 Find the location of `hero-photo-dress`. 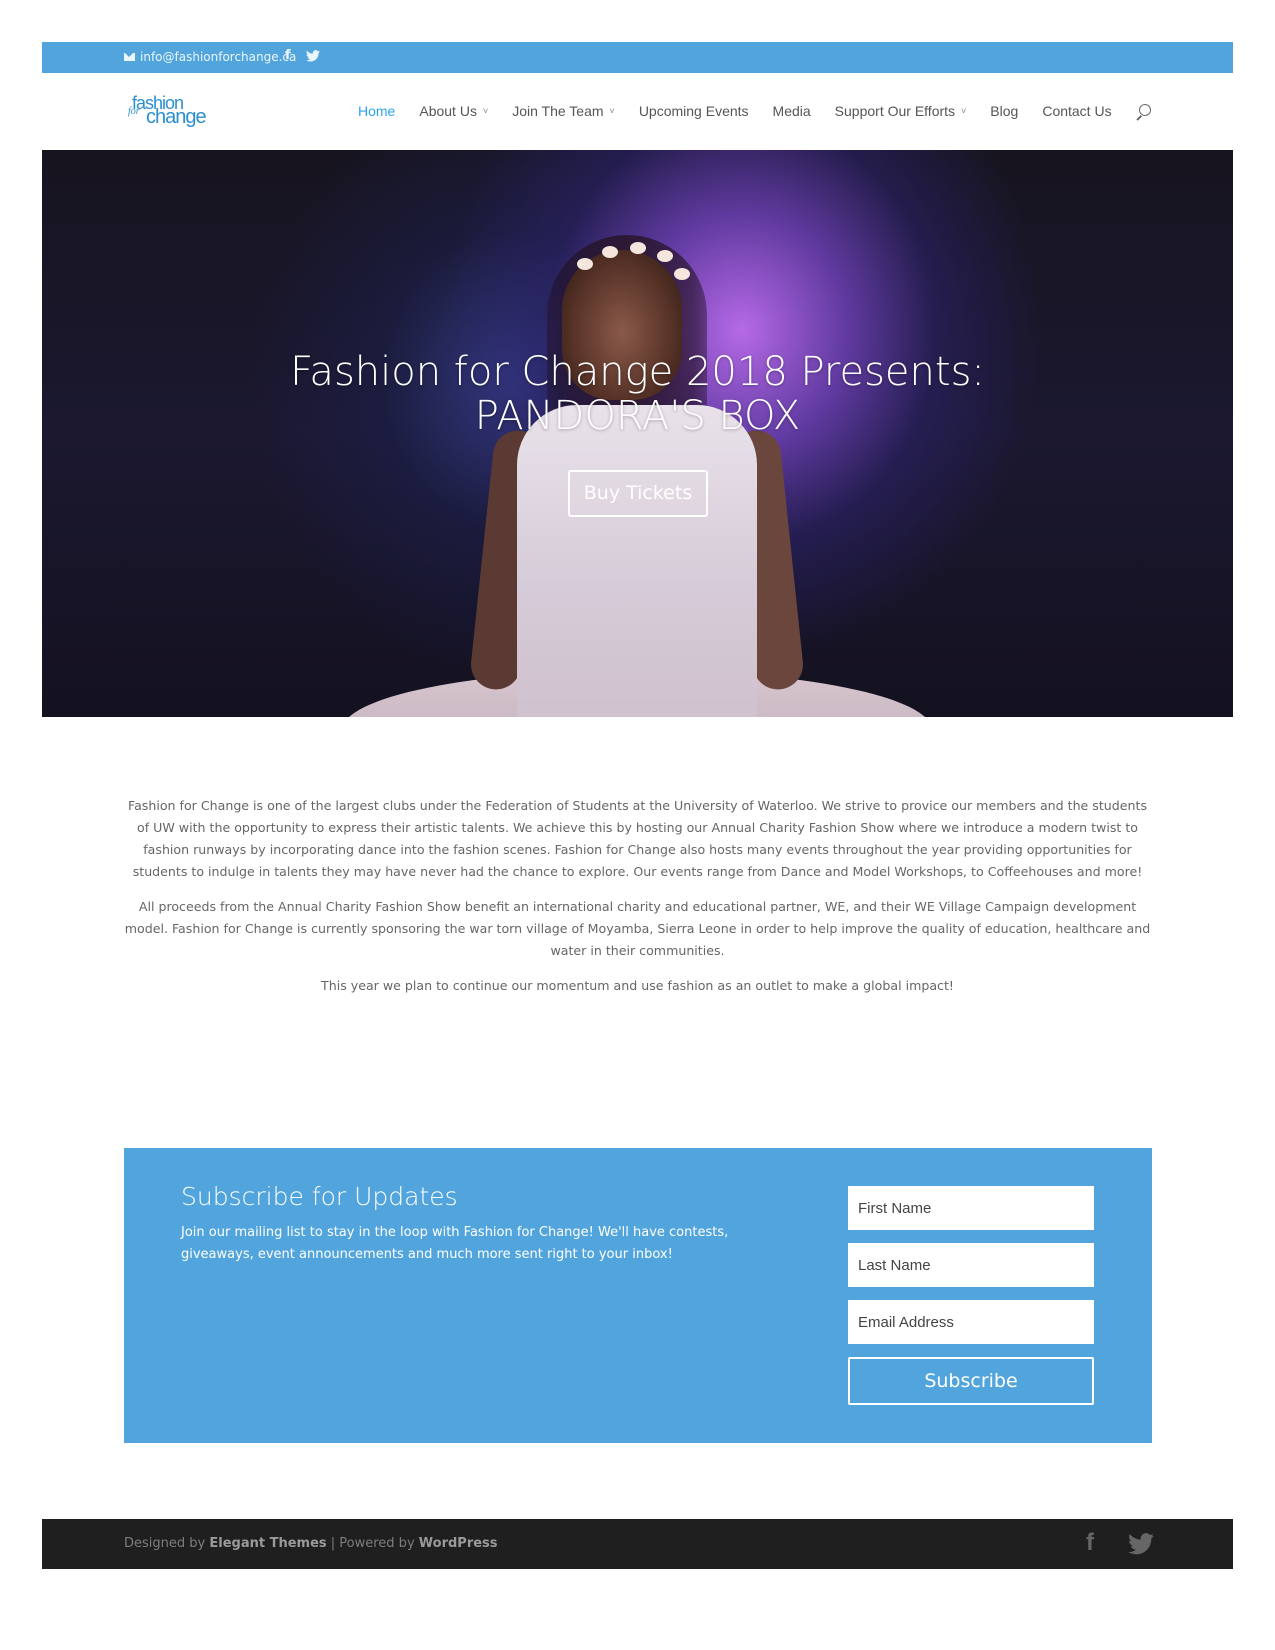

hero-photo-dress is located at coordinates (637, 561).